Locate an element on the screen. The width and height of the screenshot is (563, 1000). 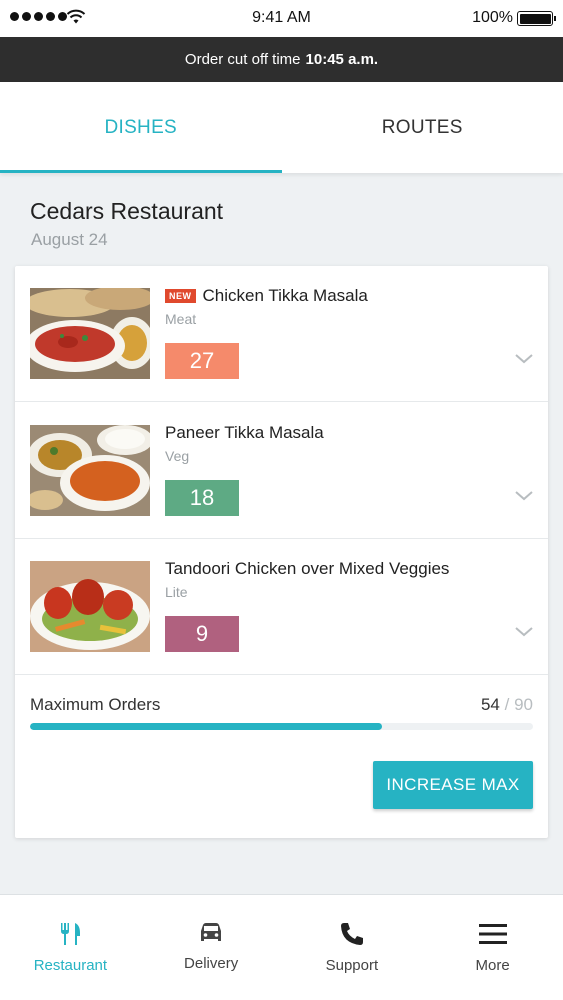
dish-title-row: NEW Chicken Tikka Masala is located at coordinates (266, 296).